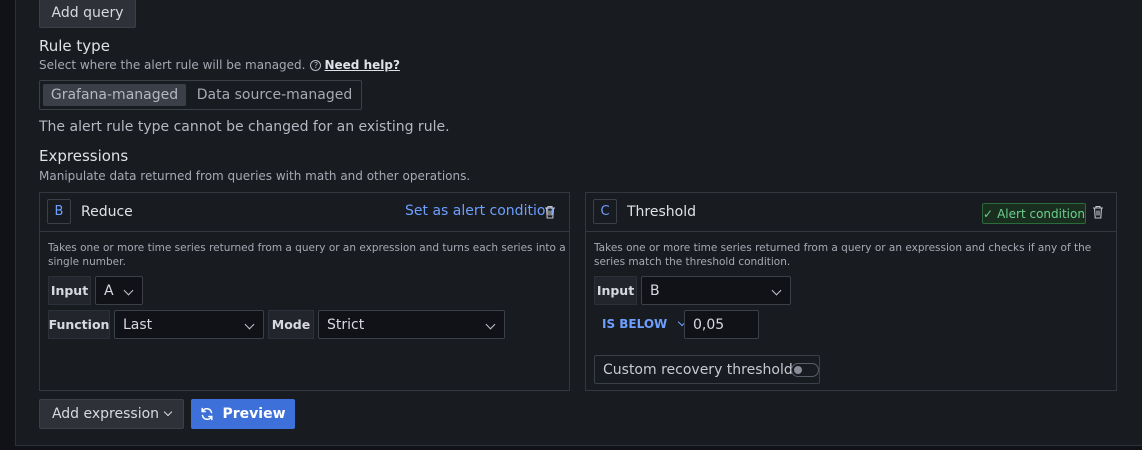  I want to click on add-expression-button: Add expression, so click(111, 414).